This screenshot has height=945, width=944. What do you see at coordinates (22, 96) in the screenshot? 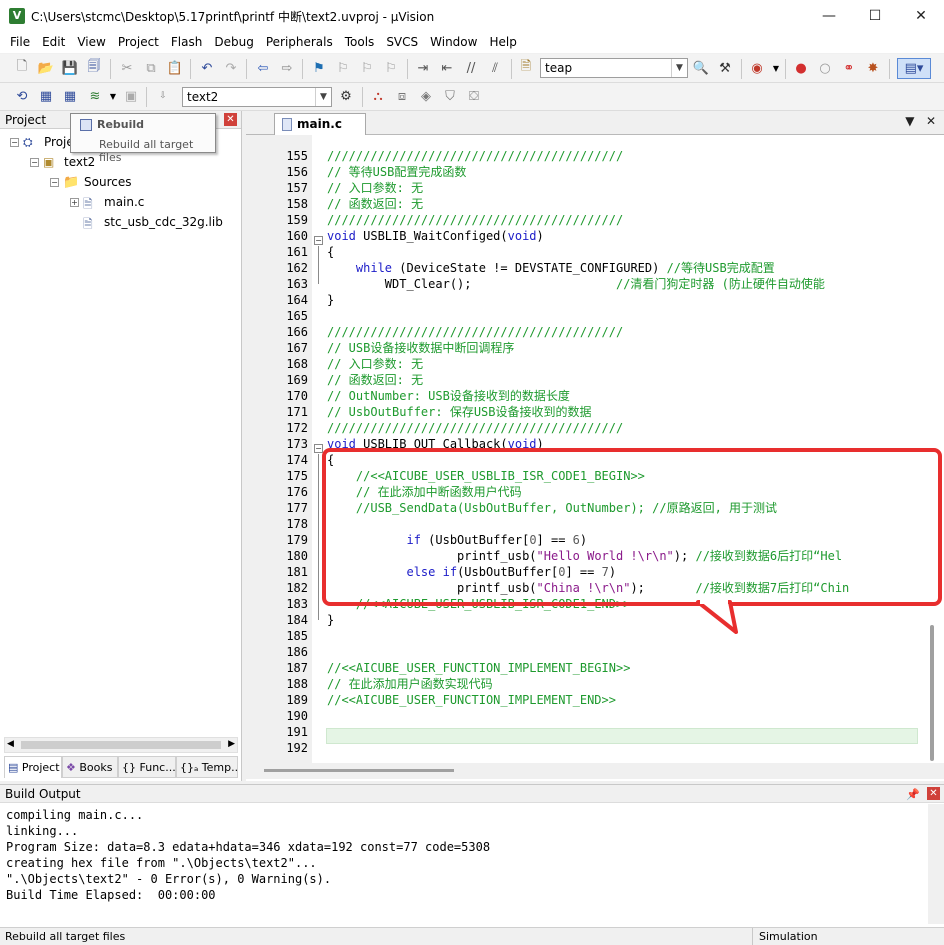
I see `translate-icon: ⟲` at bounding box center [22, 96].